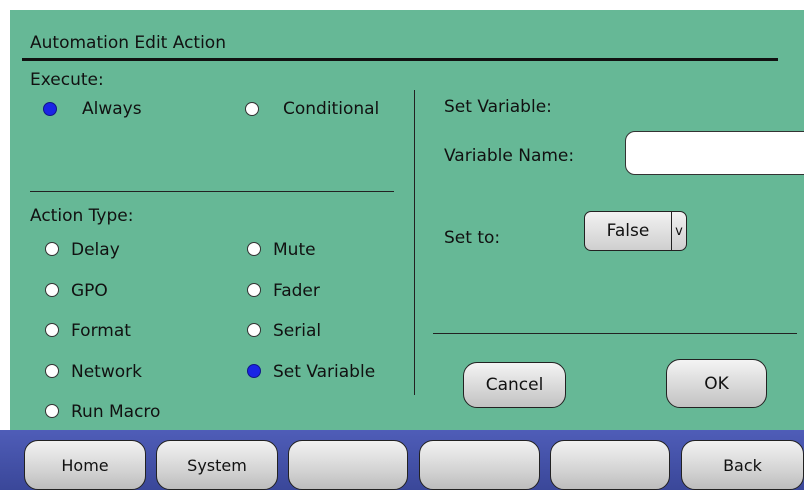  What do you see at coordinates (296, 291) in the screenshot?
I see `radio-fader-label: Fader` at bounding box center [296, 291].